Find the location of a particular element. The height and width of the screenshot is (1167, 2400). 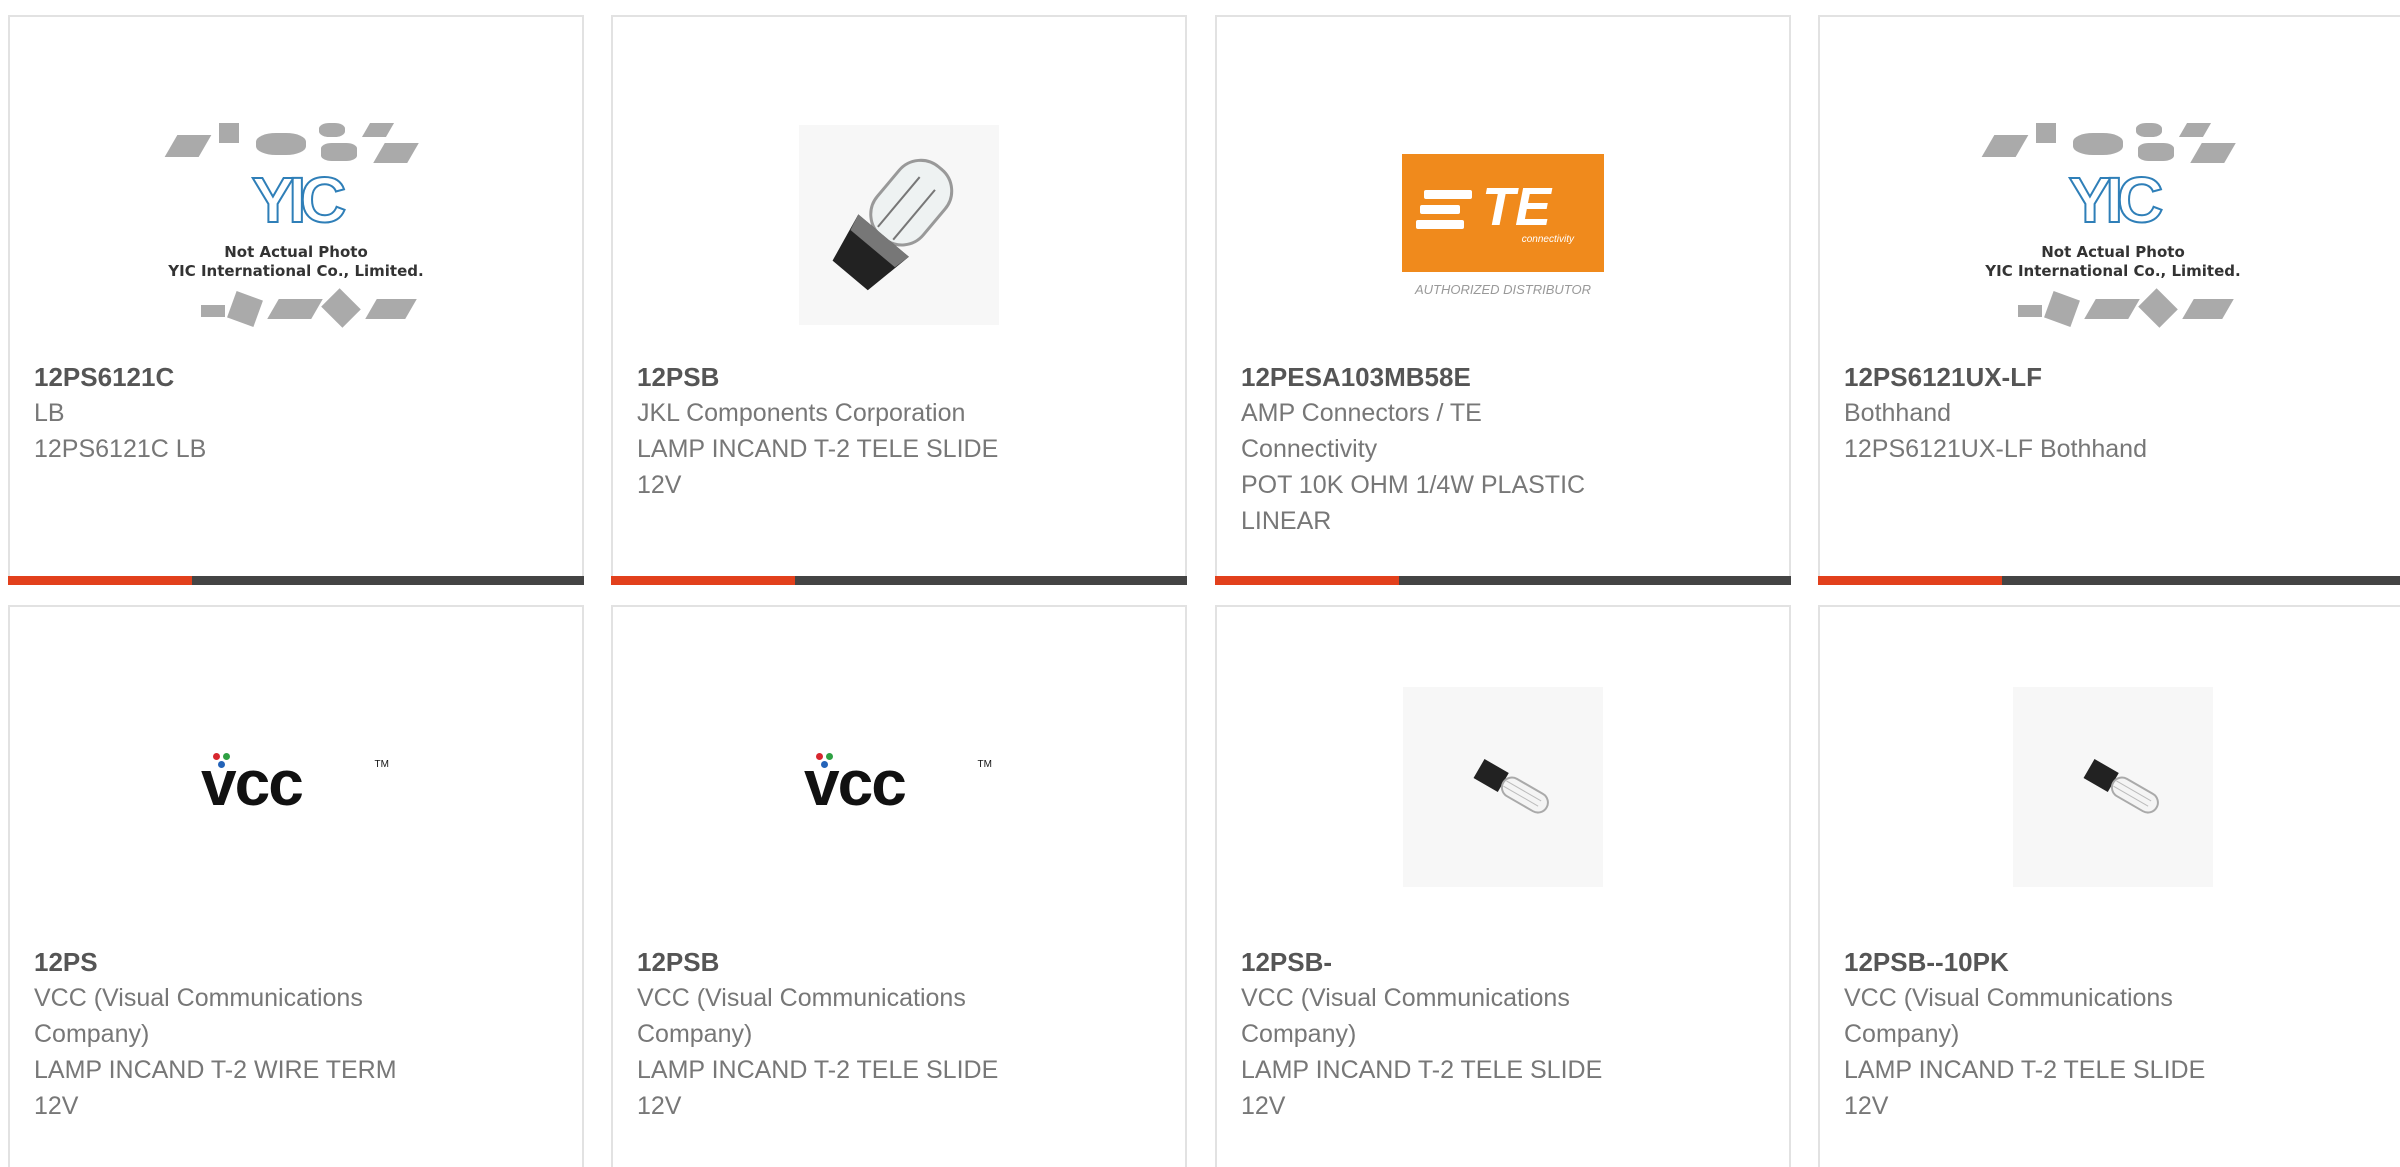

part-number: 12PSB- is located at coordinates (1460, 962).